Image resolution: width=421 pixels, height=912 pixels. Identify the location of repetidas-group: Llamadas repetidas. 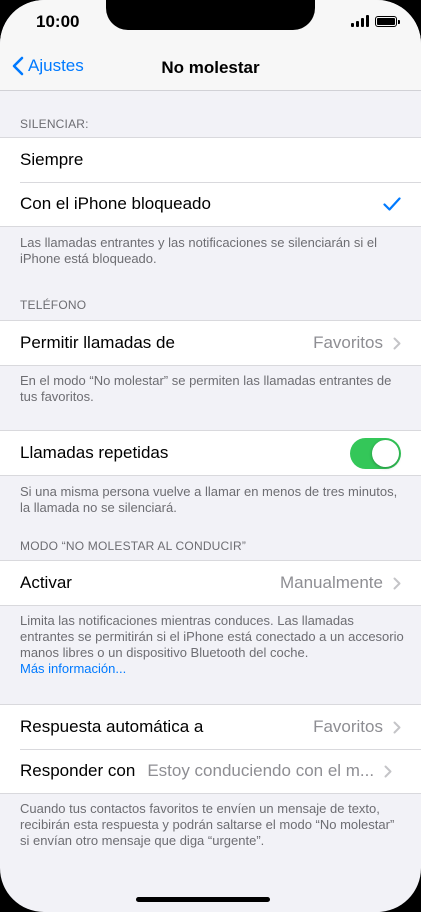
(210, 453).